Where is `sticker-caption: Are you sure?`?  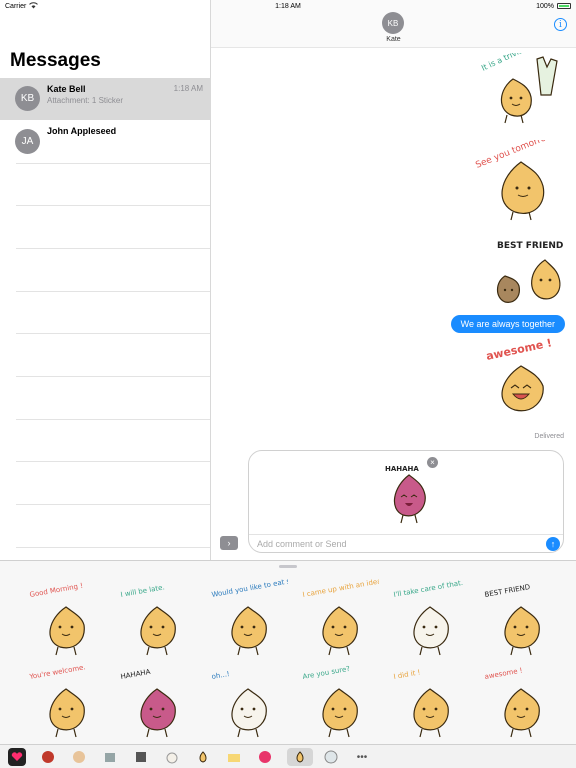
sticker-caption: Are you sure? is located at coordinates (326, 673).